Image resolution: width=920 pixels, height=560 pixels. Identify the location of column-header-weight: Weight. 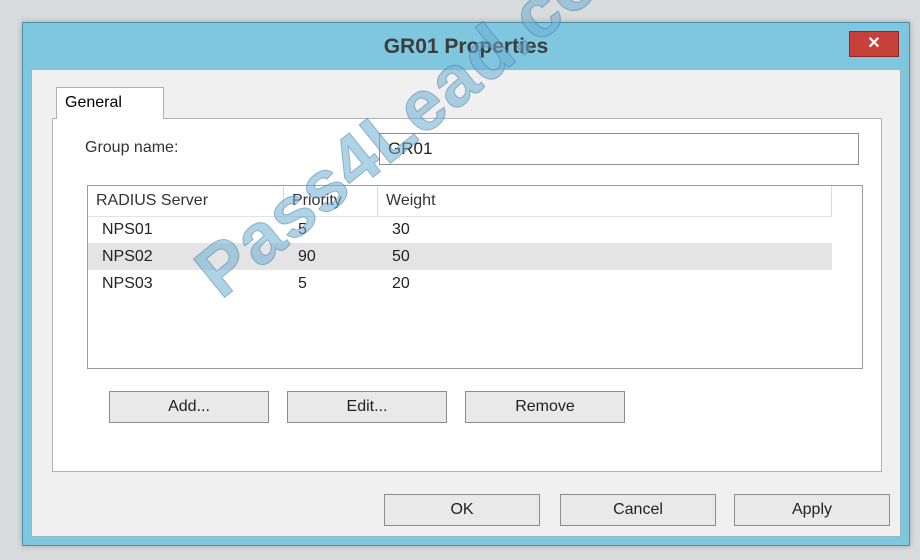
(605, 201).